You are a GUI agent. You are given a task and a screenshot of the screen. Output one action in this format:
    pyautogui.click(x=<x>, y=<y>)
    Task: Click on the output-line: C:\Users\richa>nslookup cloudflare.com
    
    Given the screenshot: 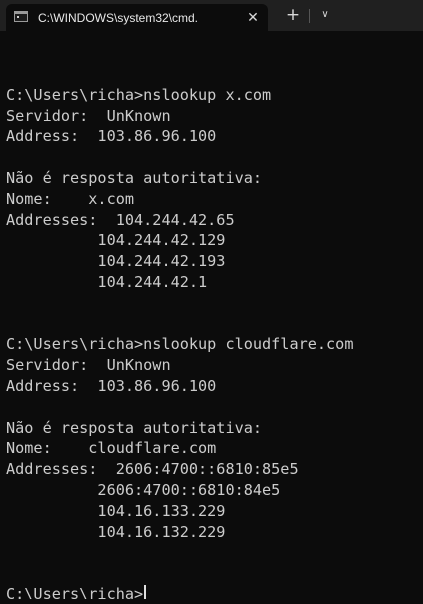 What is the action you would take?
    pyautogui.click(x=180, y=344)
    